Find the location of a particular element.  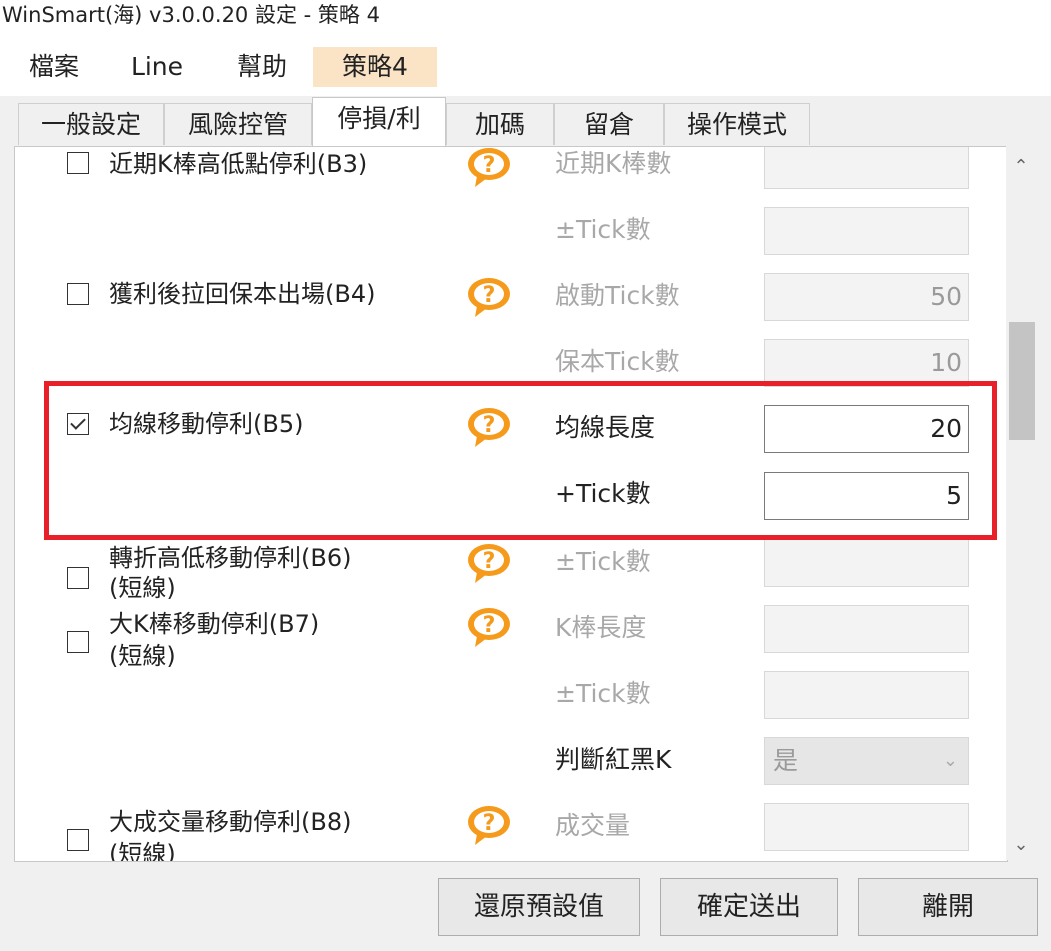

menu-file: 檔案 is located at coordinates (54, 67).